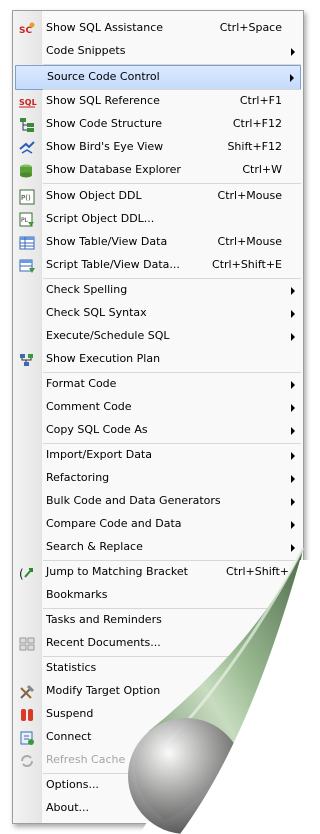 The image size is (320, 834). I want to click on menu-item-shortcut: Shift+F12, so click(254, 146).